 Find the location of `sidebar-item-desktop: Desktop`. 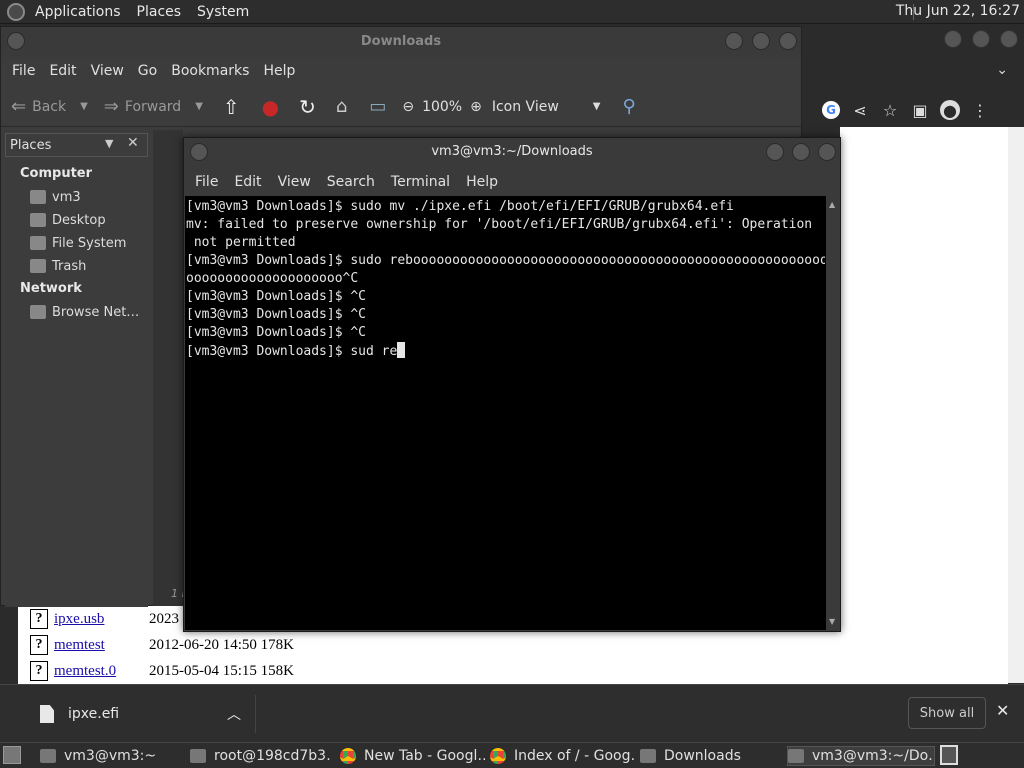

sidebar-item-desktop: Desktop is located at coordinates (68, 220).